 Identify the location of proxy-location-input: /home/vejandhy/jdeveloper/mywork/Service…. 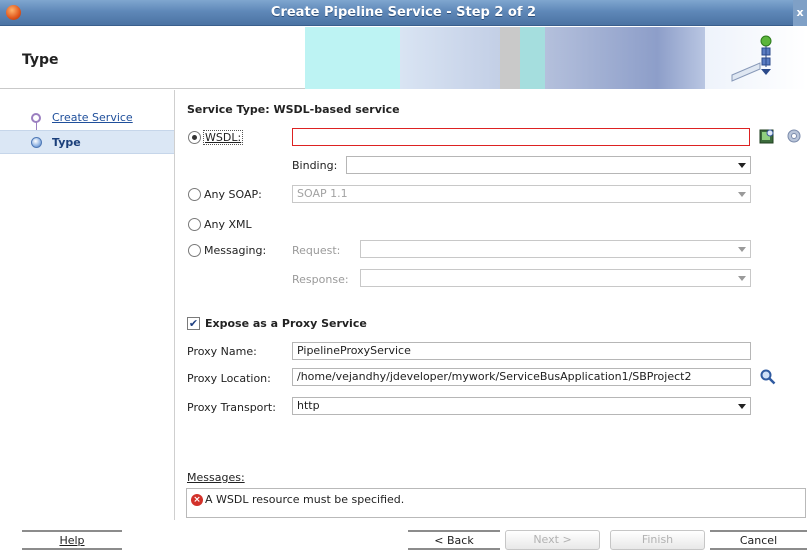
(521, 377).